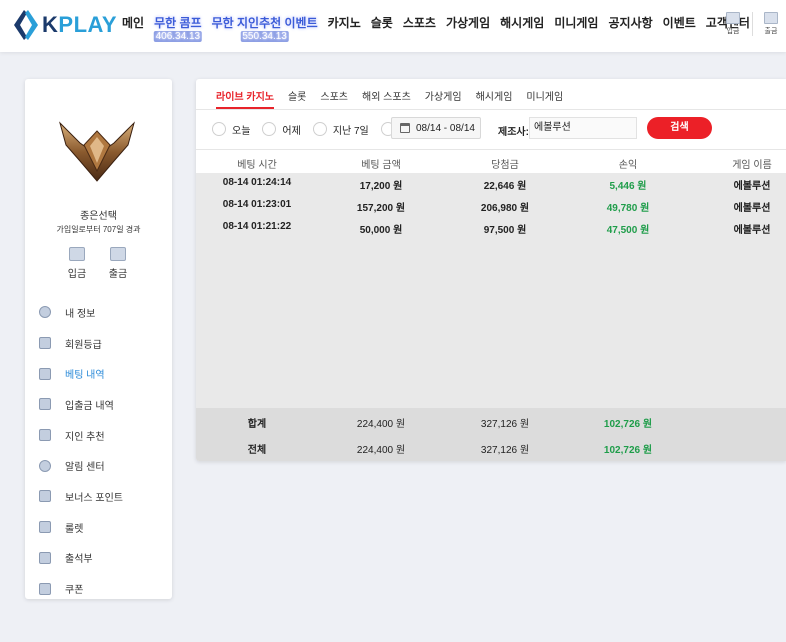  What do you see at coordinates (245, 98) in the screenshot?
I see `tab-live-casino: 라이브 카지노` at bounding box center [245, 98].